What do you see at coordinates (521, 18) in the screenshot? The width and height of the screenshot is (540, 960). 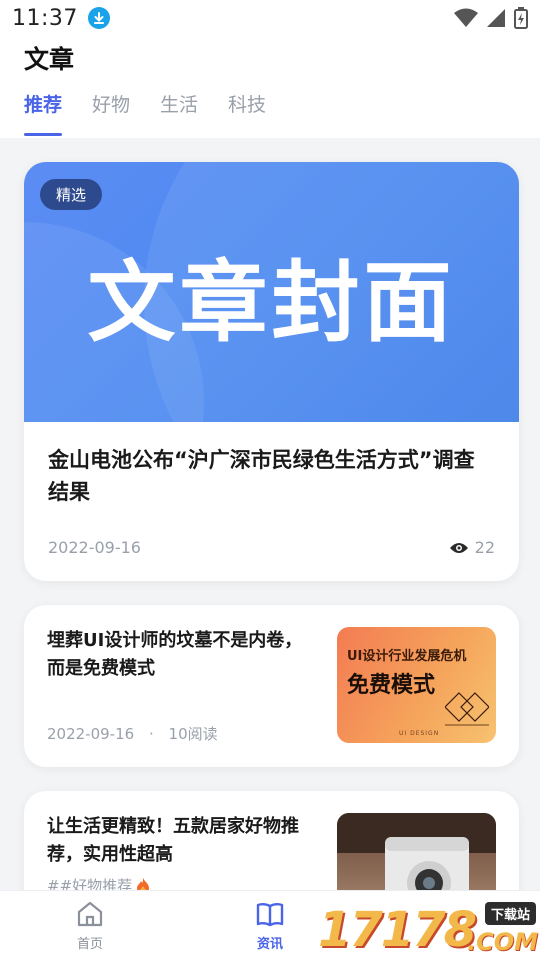 I see `battery-icon` at bounding box center [521, 18].